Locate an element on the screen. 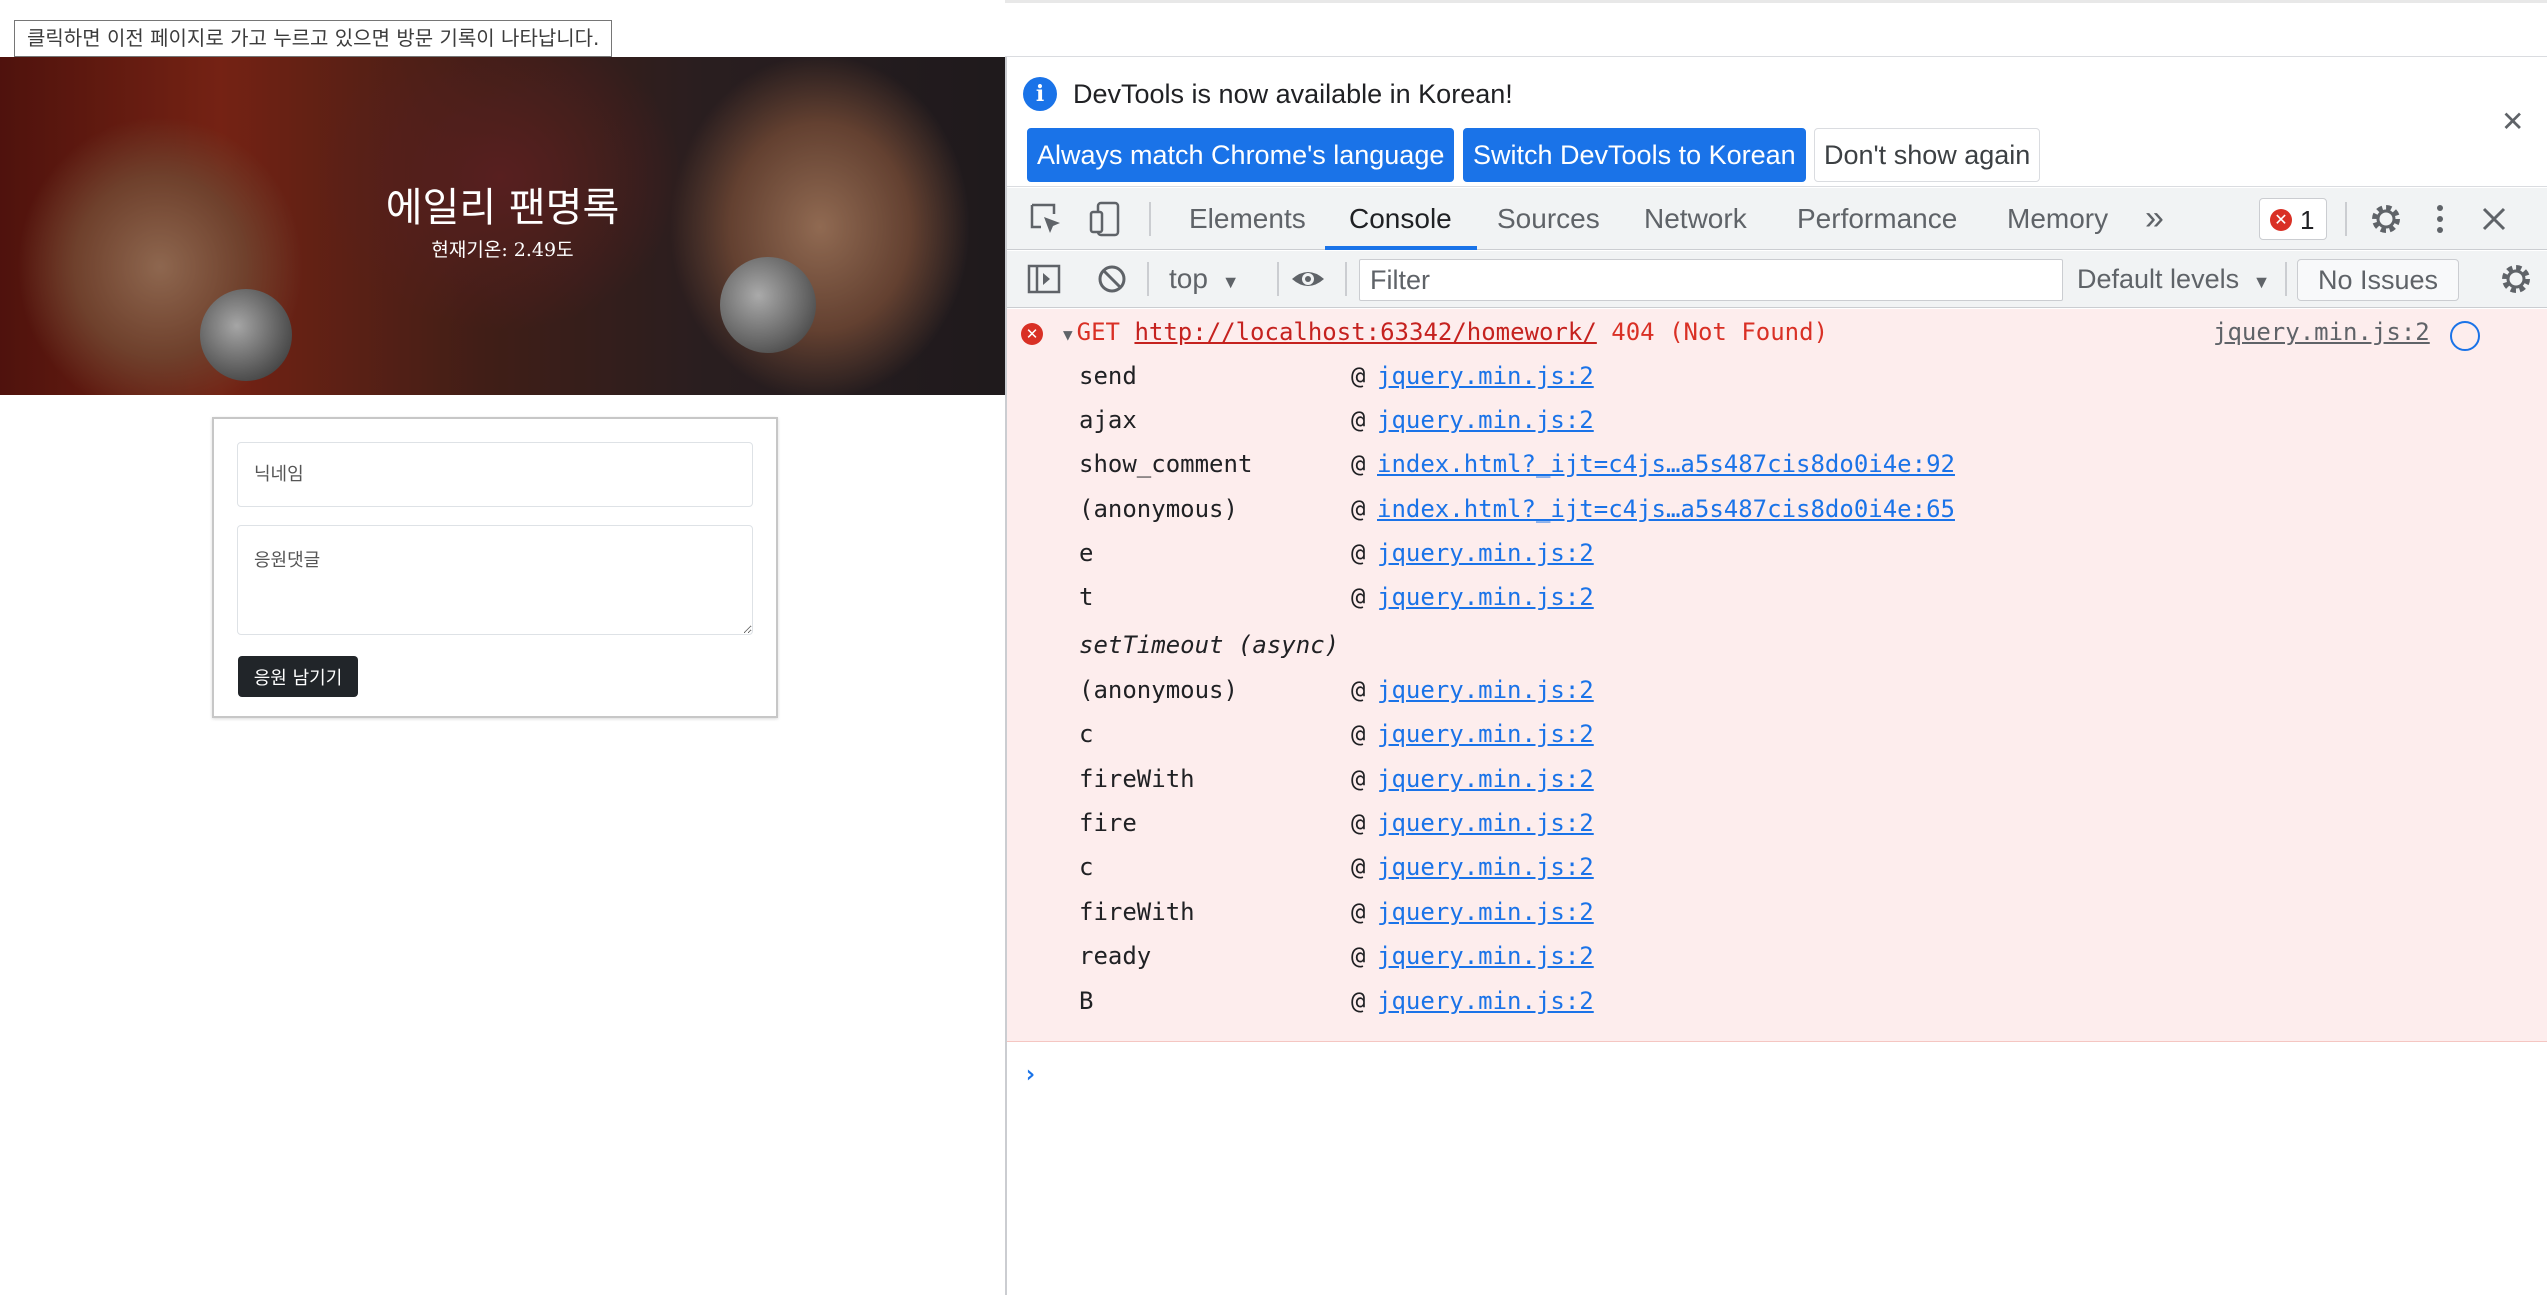 The image size is (2547, 1295). dont-show-again-button: Don't show again is located at coordinates (1927, 155).